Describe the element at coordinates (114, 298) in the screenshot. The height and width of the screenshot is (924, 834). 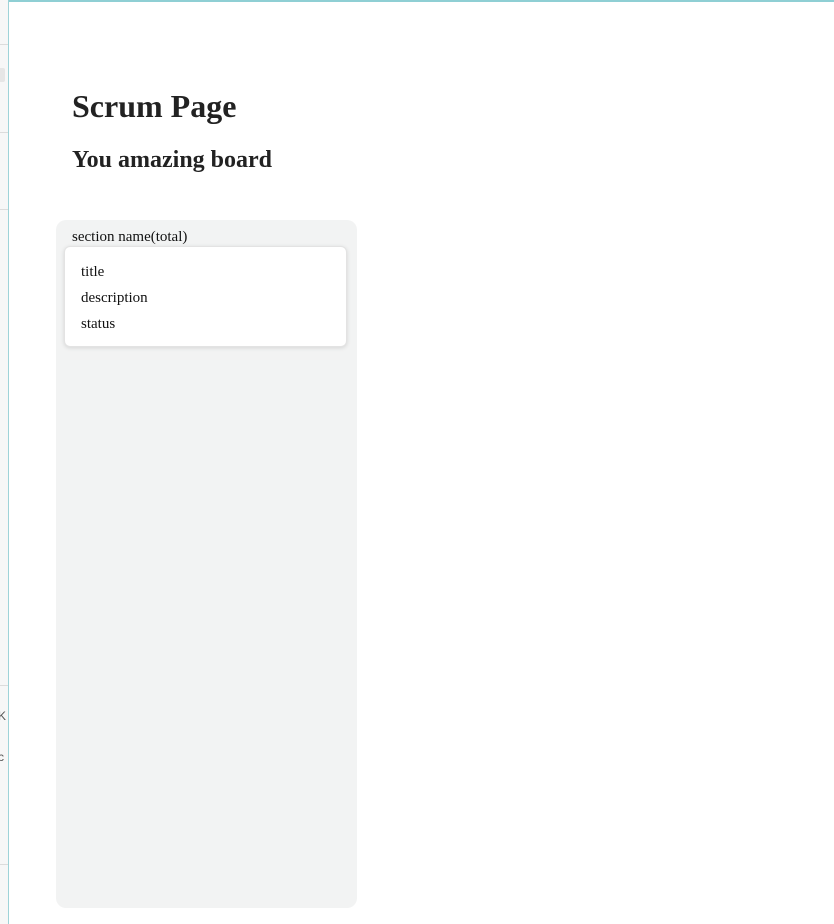
I see `card-description: description` at that location.